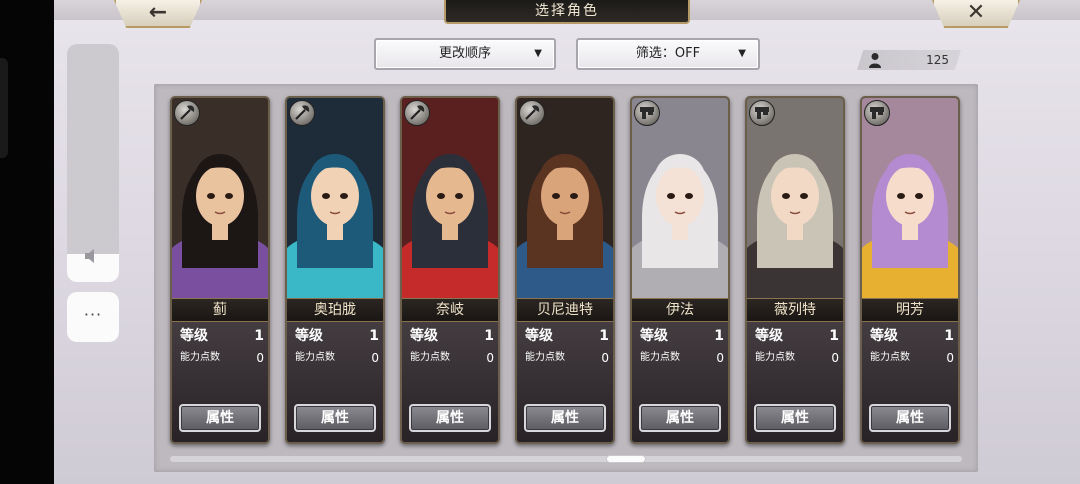 This screenshot has width=1080, height=484. What do you see at coordinates (566, 459) in the screenshot?
I see `horizontal-scrollbar` at bounding box center [566, 459].